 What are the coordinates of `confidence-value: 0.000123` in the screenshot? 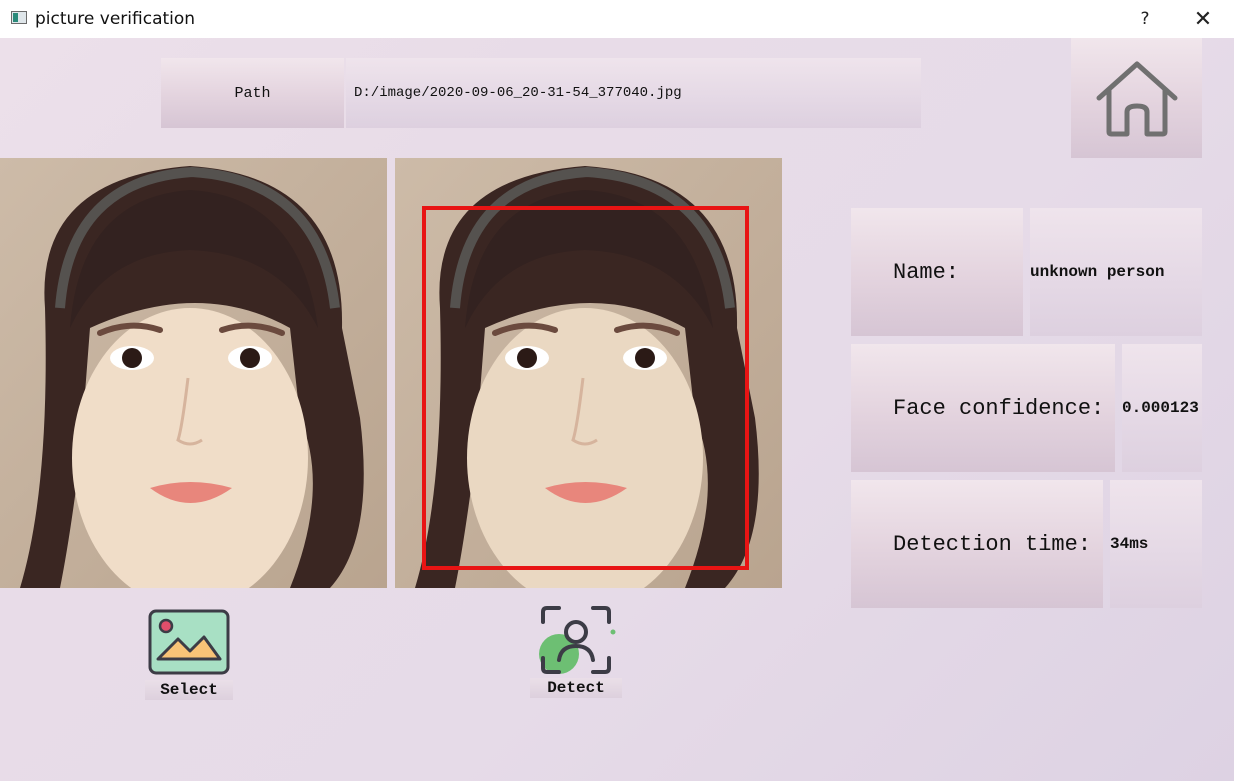 It's located at (1162, 408).